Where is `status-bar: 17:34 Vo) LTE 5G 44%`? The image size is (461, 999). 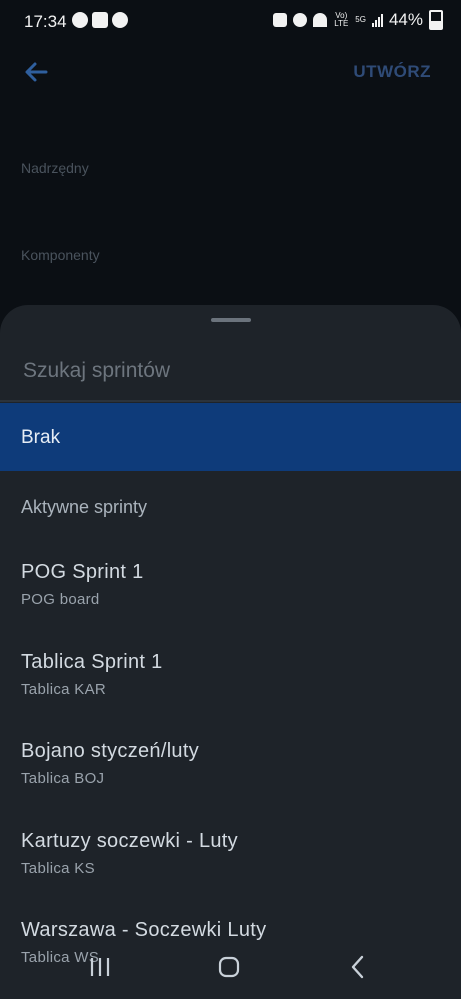
status-bar: 17:34 Vo) LTE 5G 44% is located at coordinates (230, 21).